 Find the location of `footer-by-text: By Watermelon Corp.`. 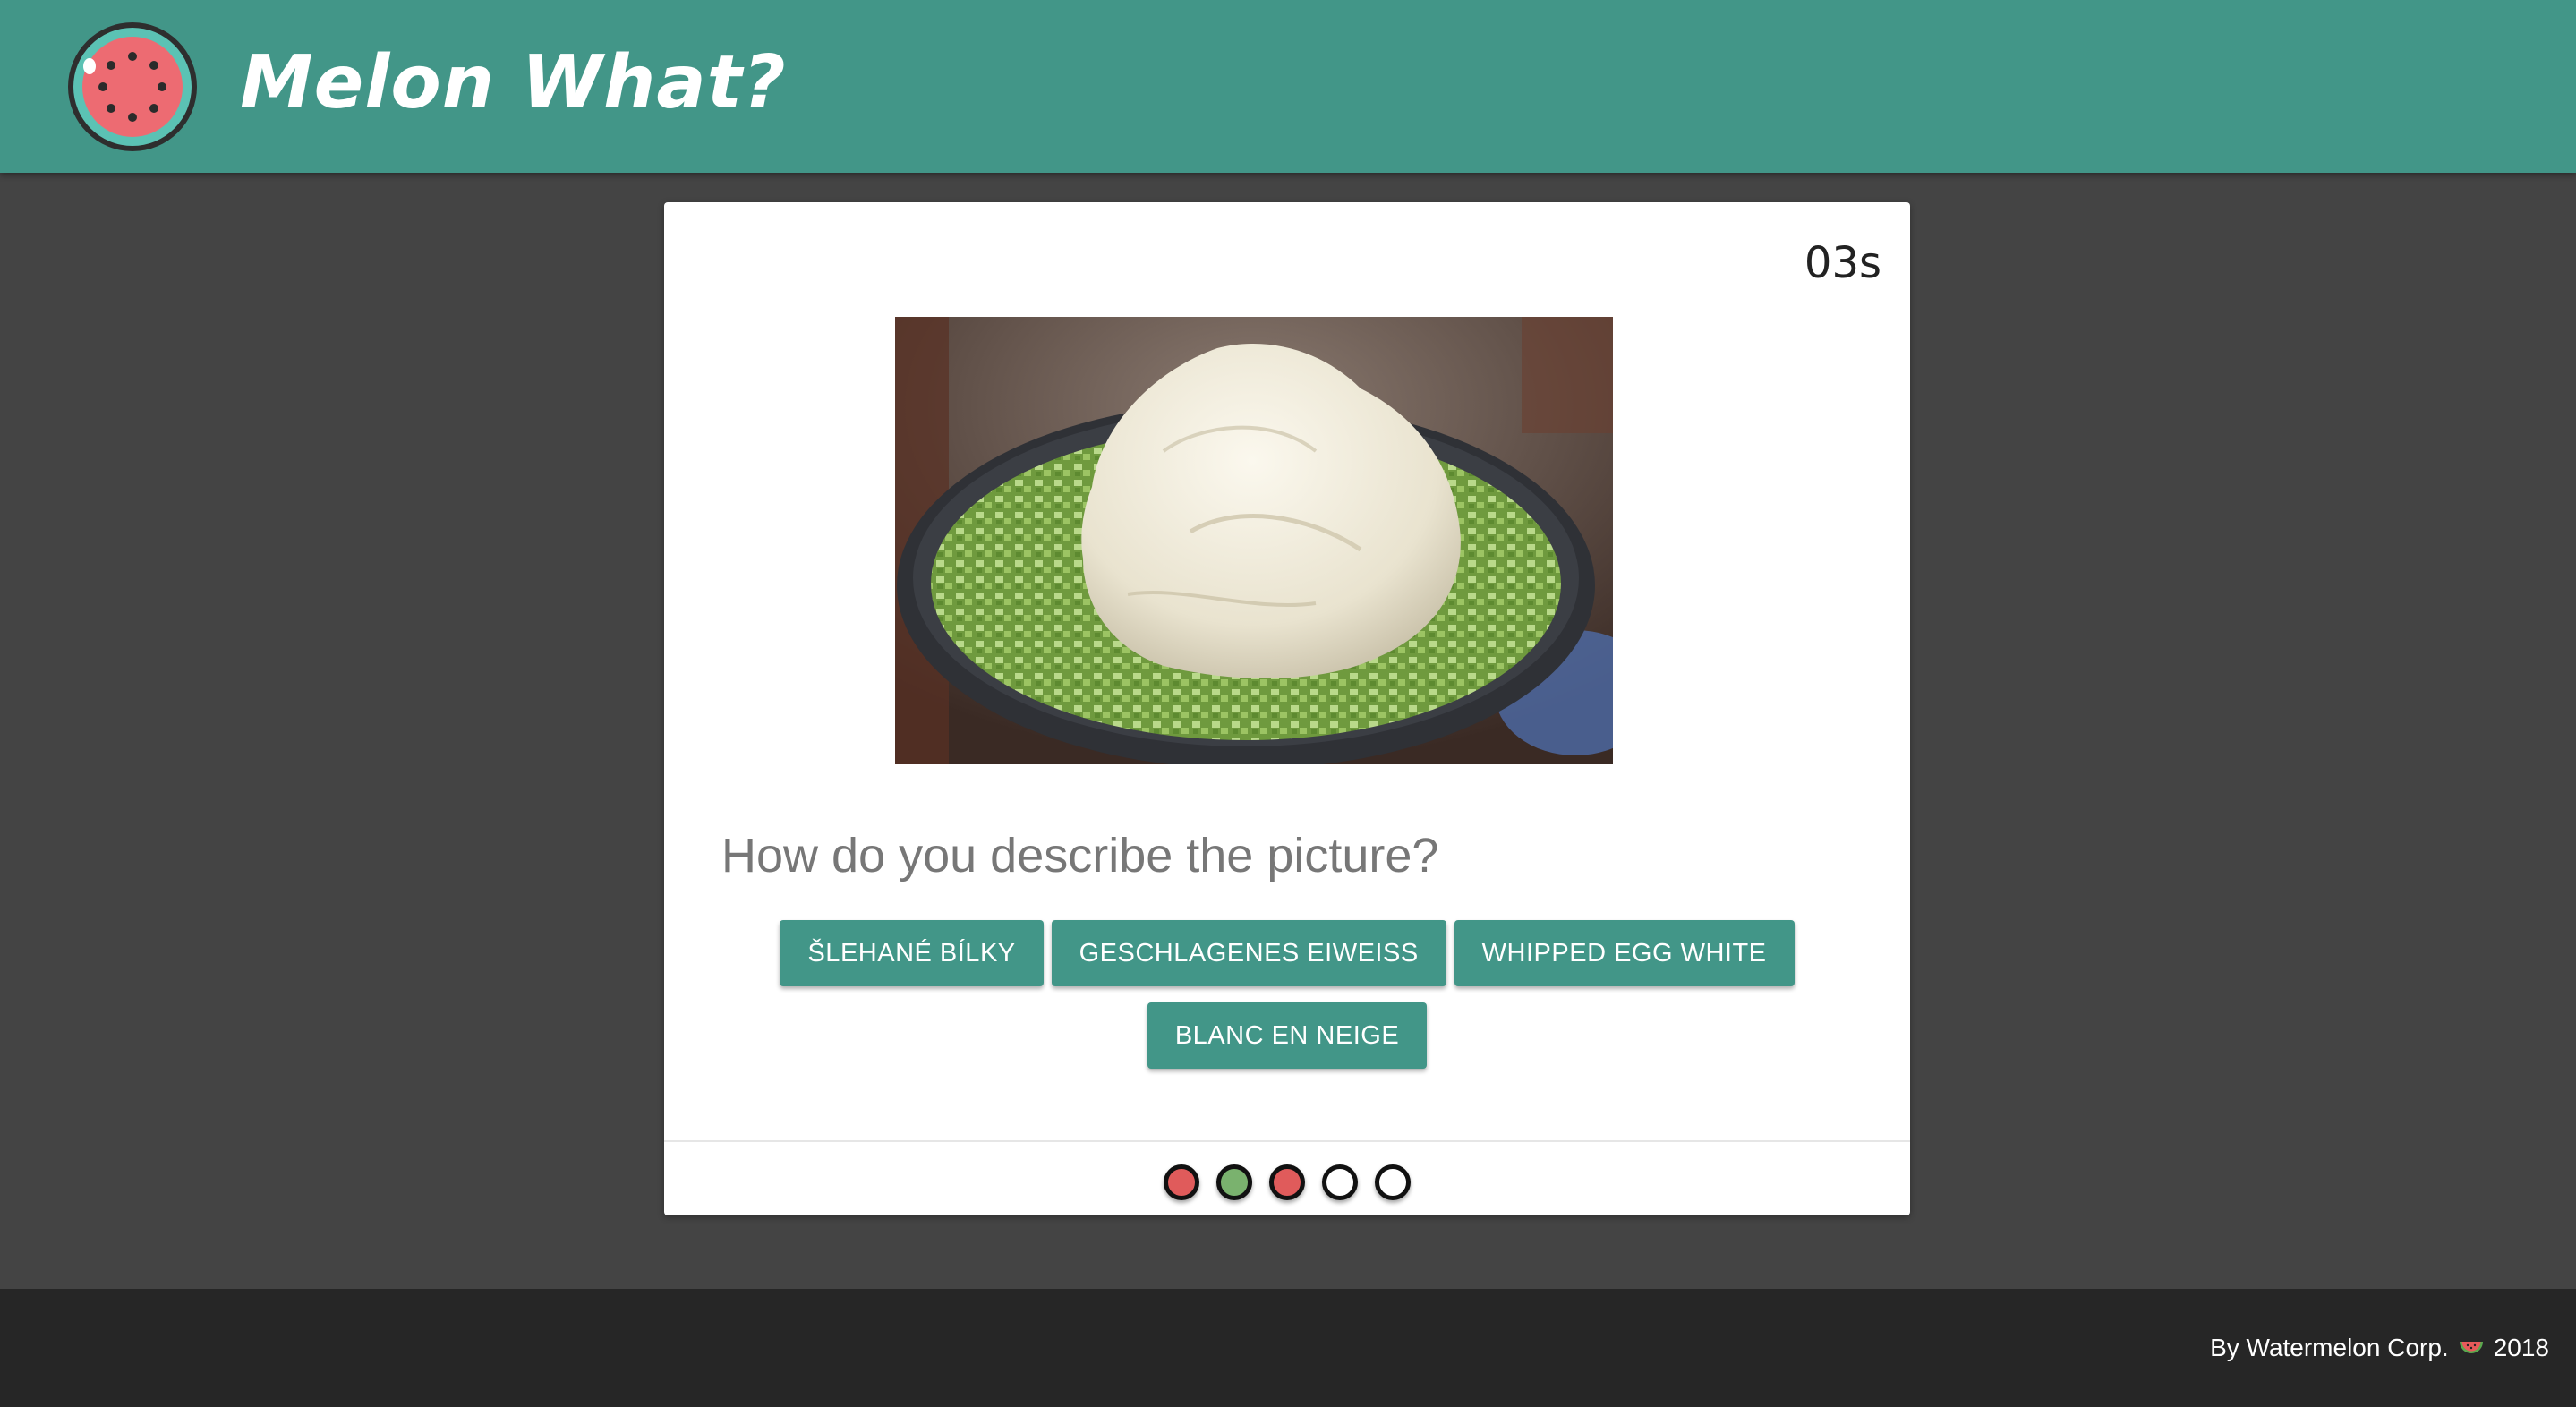

footer-by-text: By Watermelon Corp. is located at coordinates (2329, 1347).